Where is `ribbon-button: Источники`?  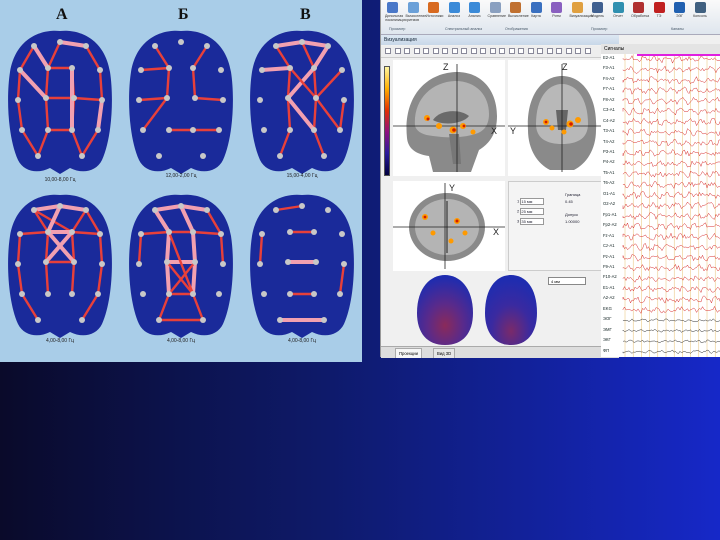
ribbon-button: Источники is located at coordinates (434, 10).